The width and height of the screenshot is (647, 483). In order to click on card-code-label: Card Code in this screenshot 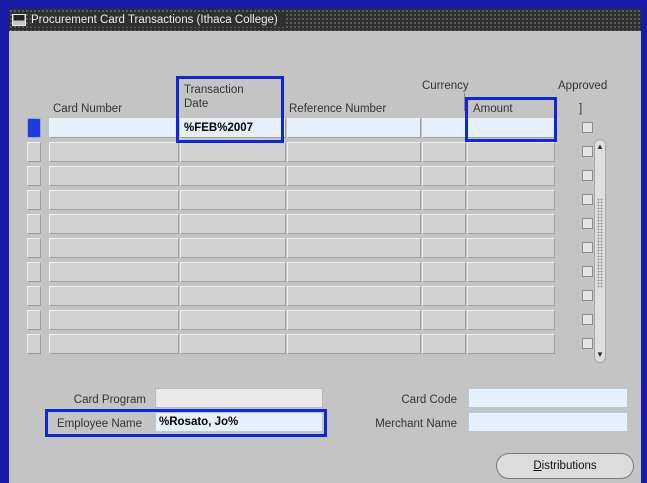, I will do `click(429, 400)`.